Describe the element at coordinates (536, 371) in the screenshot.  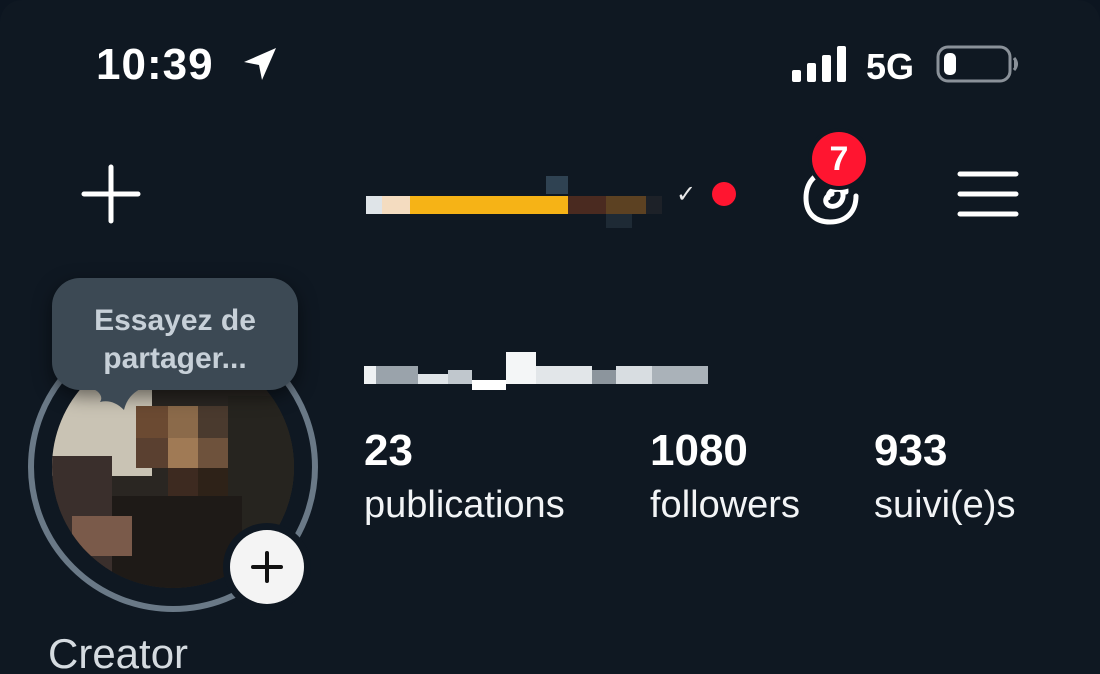
I see `full-name-redacted` at that location.